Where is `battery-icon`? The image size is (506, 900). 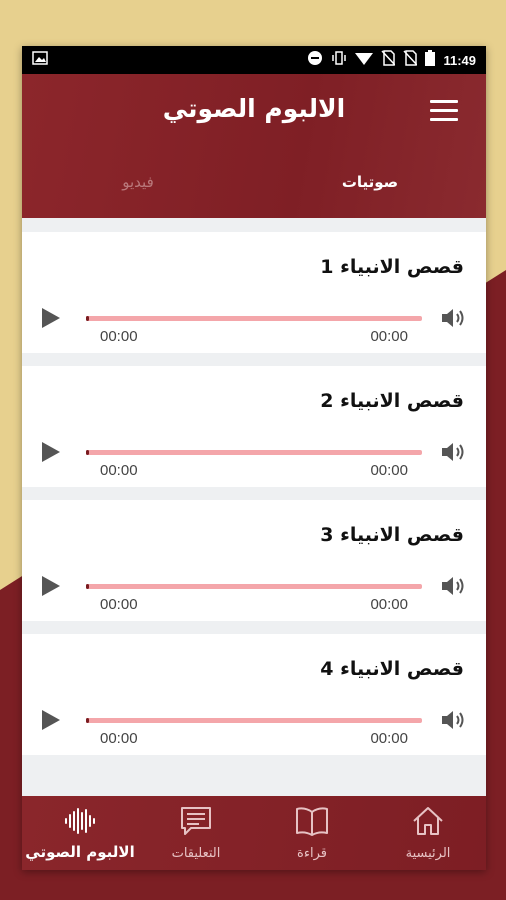 battery-icon is located at coordinates (430, 60).